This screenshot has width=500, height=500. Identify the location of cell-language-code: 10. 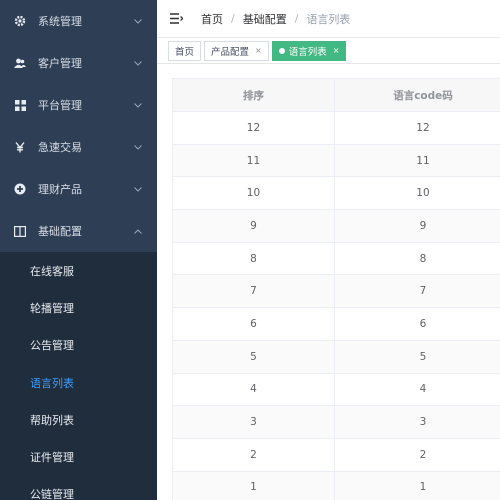
(417, 193).